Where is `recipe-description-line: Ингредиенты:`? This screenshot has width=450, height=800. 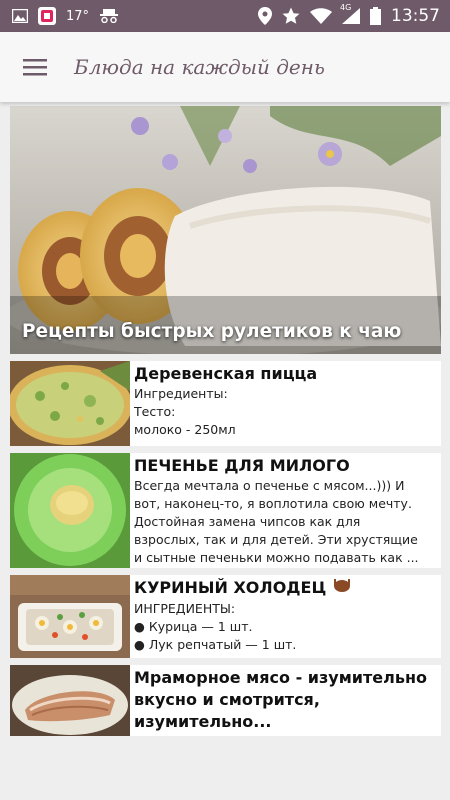 recipe-description-line: Ингредиенты: is located at coordinates (181, 393).